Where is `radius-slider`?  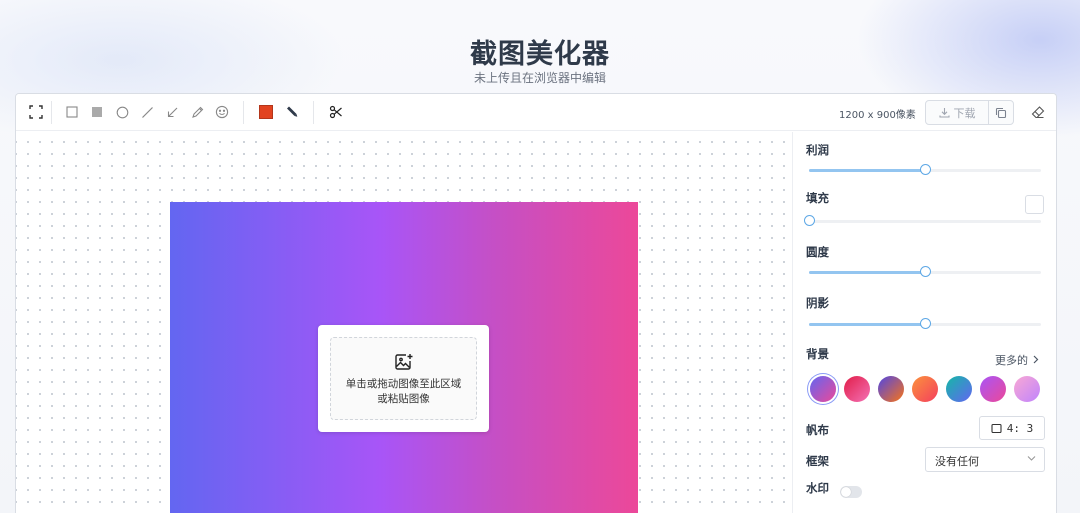
radius-slider is located at coordinates (925, 272).